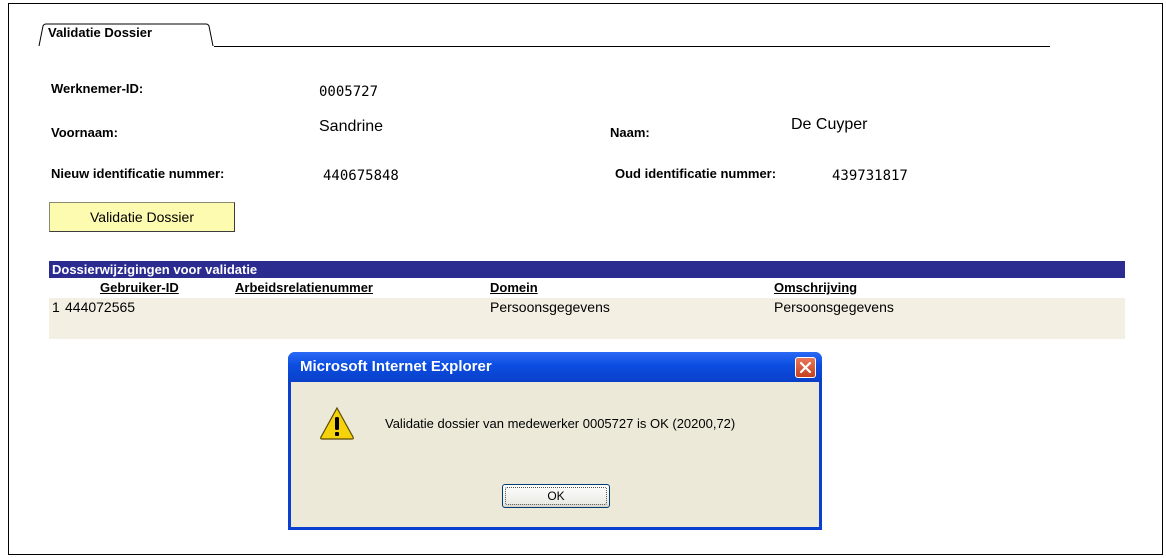 This screenshot has width=1166, height=558. I want to click on oud-id-label: Oud identificatie nummer:, so click(696, 173).